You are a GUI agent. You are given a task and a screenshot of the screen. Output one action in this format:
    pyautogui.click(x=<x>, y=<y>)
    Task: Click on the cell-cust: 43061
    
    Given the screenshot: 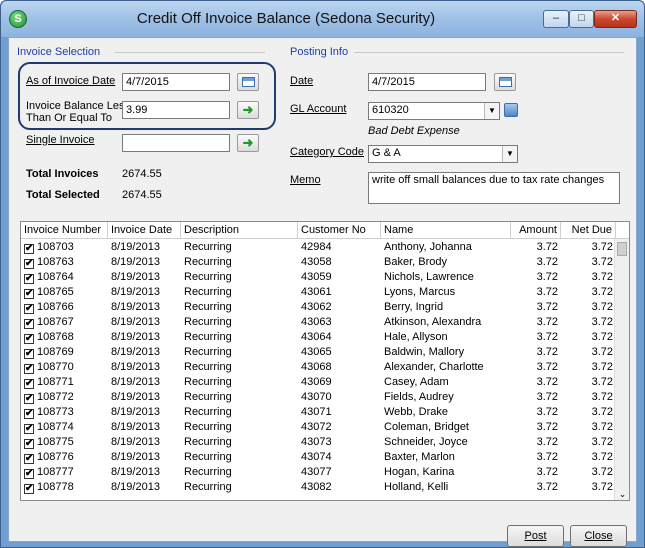 What is the action you would take?
    pyautogui.click(x=316, y=292)
    